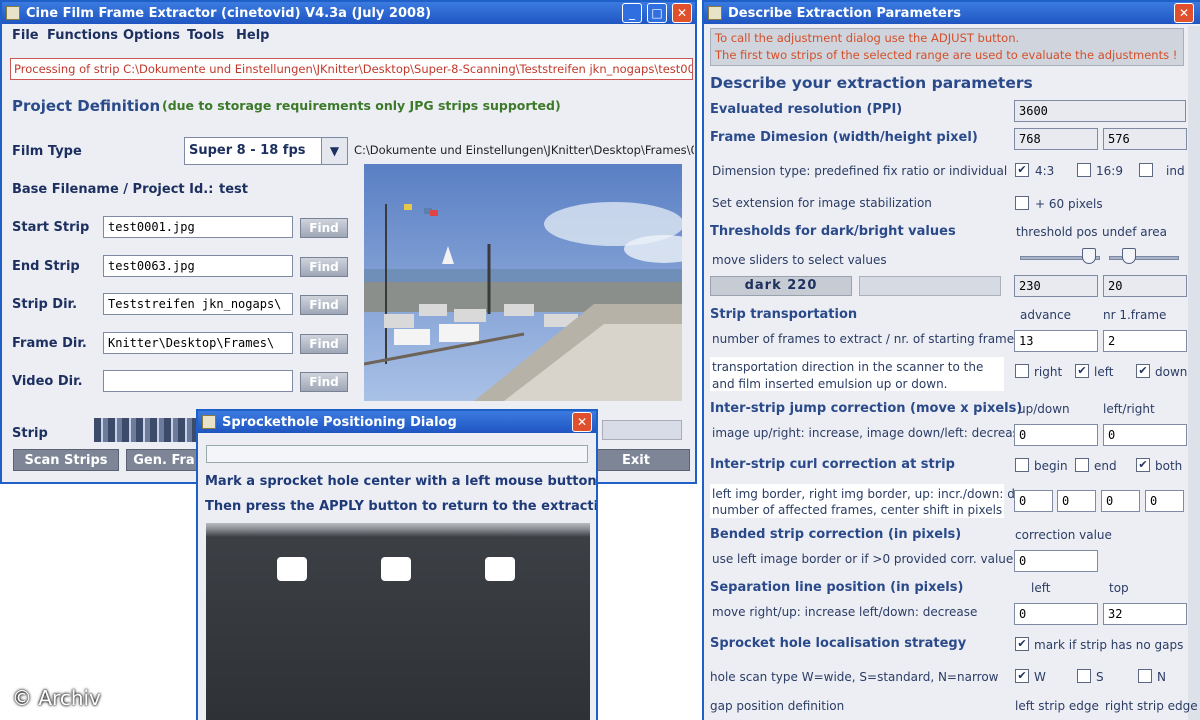 This screenshot has width=1200, height=720. I want to click on no-gaps-checkbox: ✔, so click(1022, 644).